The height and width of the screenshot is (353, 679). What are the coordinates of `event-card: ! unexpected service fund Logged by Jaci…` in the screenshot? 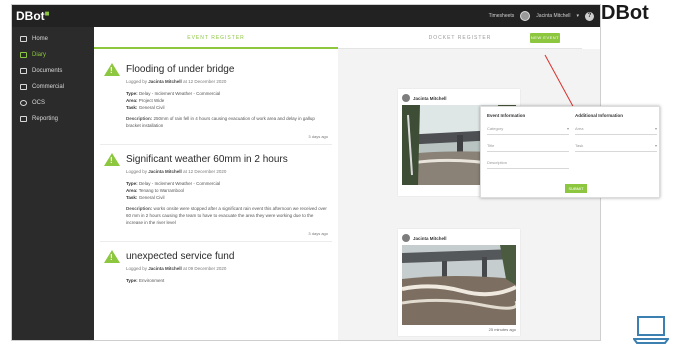 It's located at (216, 265).